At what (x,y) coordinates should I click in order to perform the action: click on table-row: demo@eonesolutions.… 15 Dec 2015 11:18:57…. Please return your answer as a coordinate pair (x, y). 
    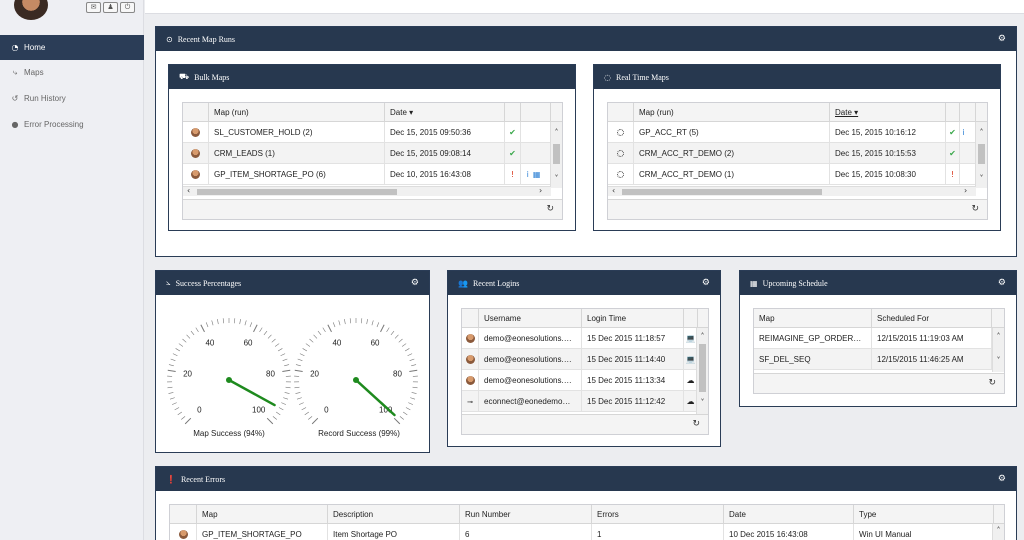
    Looking at the image, I should click on (585, 338).